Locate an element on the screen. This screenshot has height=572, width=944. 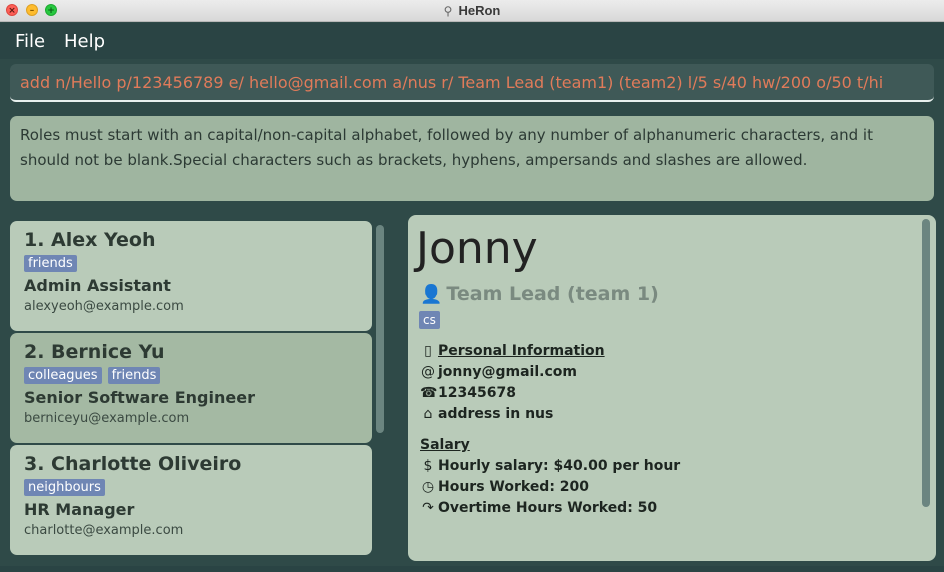
person-tags: friends is located at coordinates (50, 263).